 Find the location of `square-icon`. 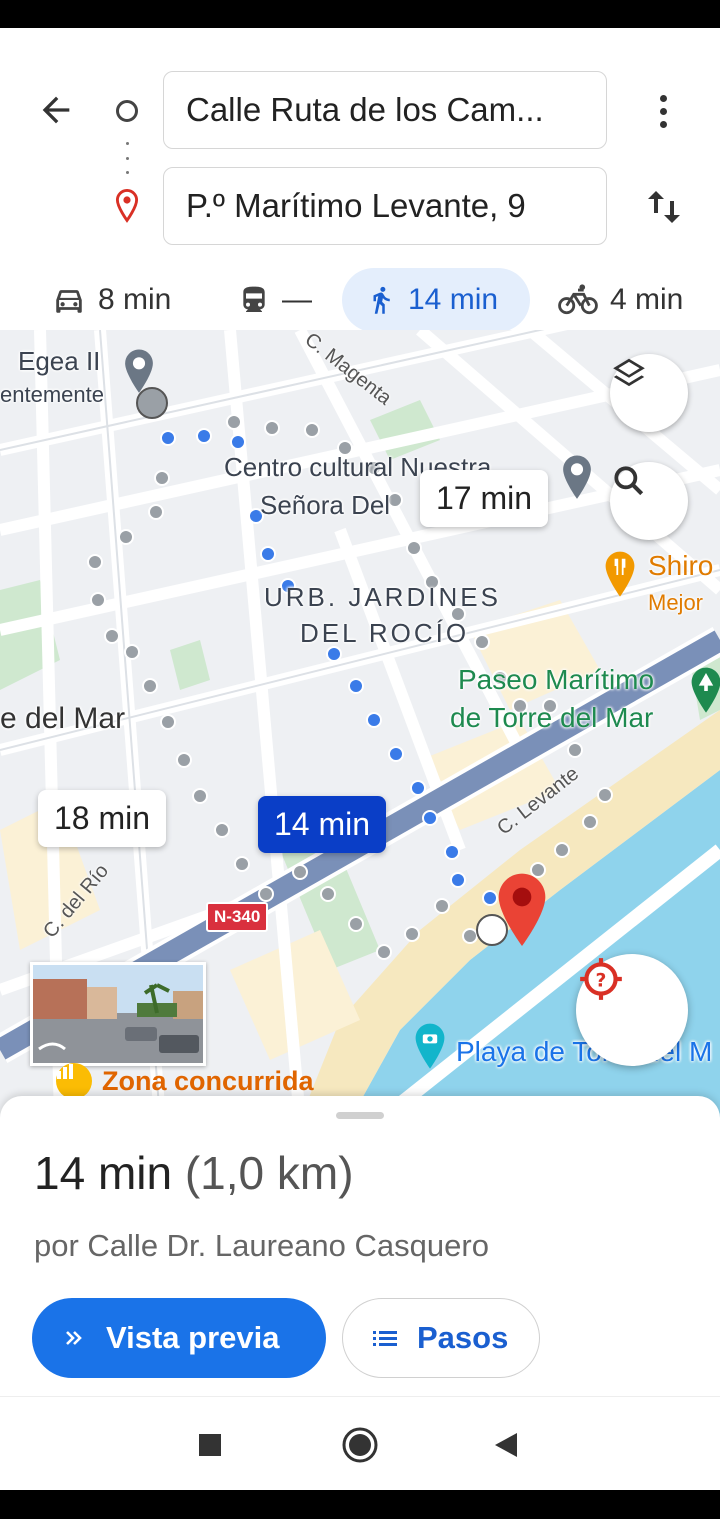

square-icon is located at coordinates (210, 1445).